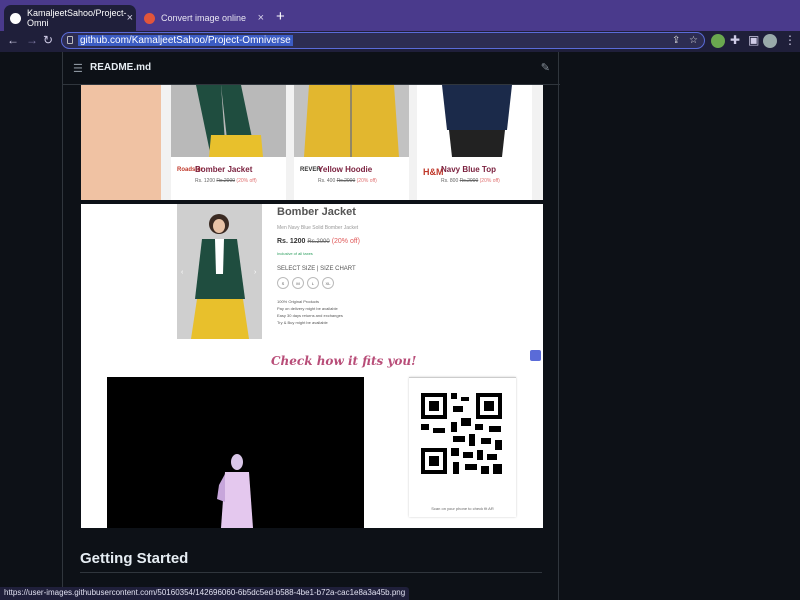 The width and height of the screenshot is (800, 600). What do you see at coordinates (718, 41) in the screenshot?
I see `extension-icon` at bounding box center [718, 41].